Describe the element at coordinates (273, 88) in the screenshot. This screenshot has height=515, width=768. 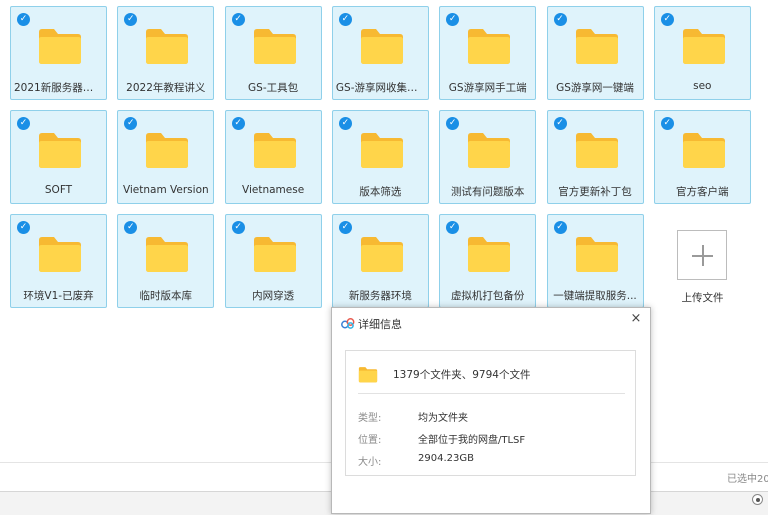
I see `folder-name: GS-工具包` at that location.